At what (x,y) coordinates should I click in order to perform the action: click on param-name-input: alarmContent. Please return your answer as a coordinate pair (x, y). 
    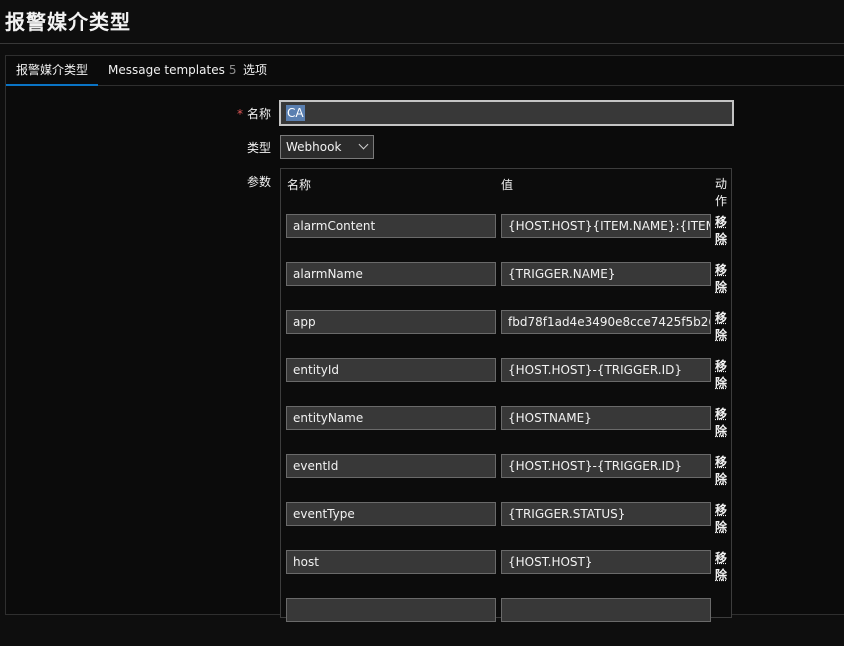
    Looking at the image, I should click on (391, 226).